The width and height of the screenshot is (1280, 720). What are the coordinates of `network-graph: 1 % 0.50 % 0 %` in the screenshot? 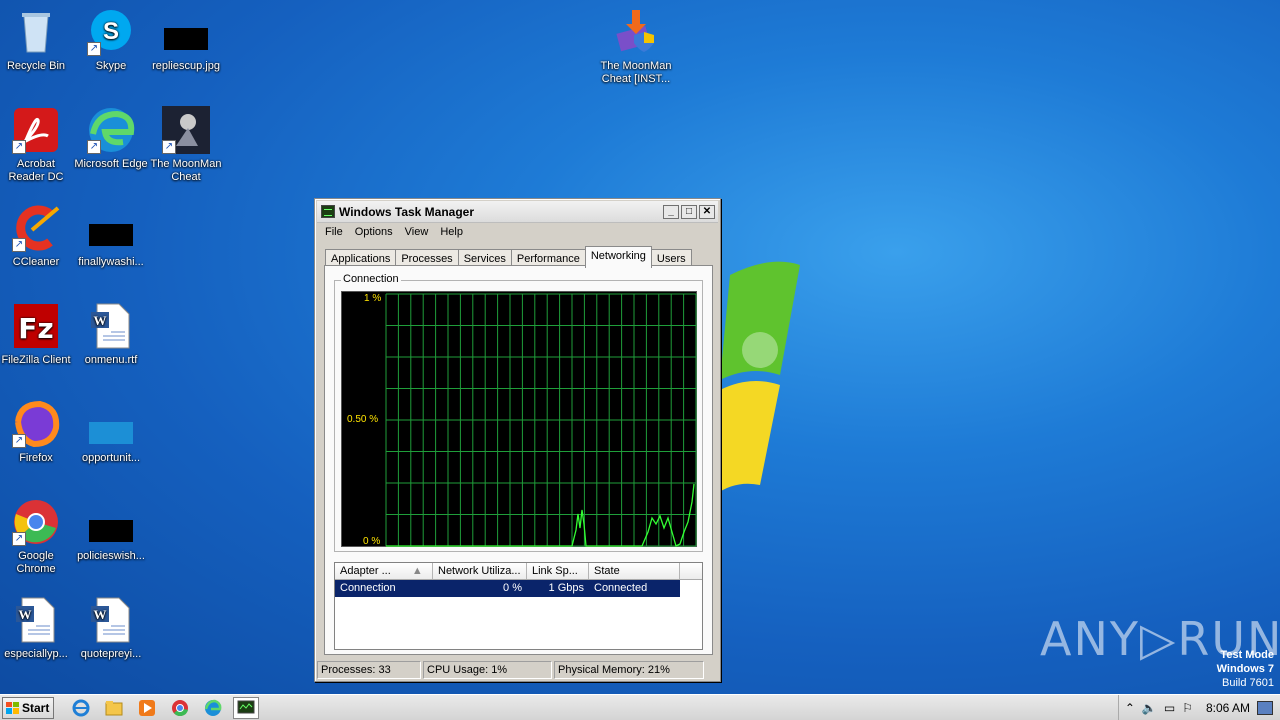 It's located at (519, 419).